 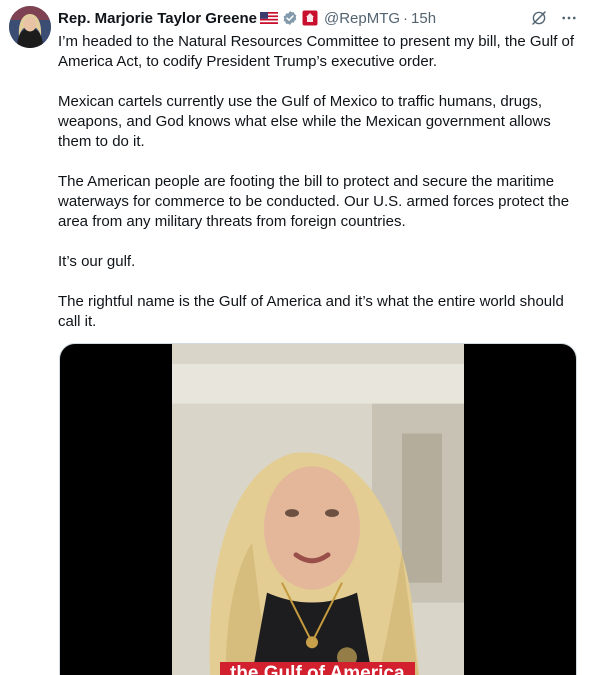 I want to click on author-name: Rep. Marjorie Taylor Greene, so click(x=157, y=18).